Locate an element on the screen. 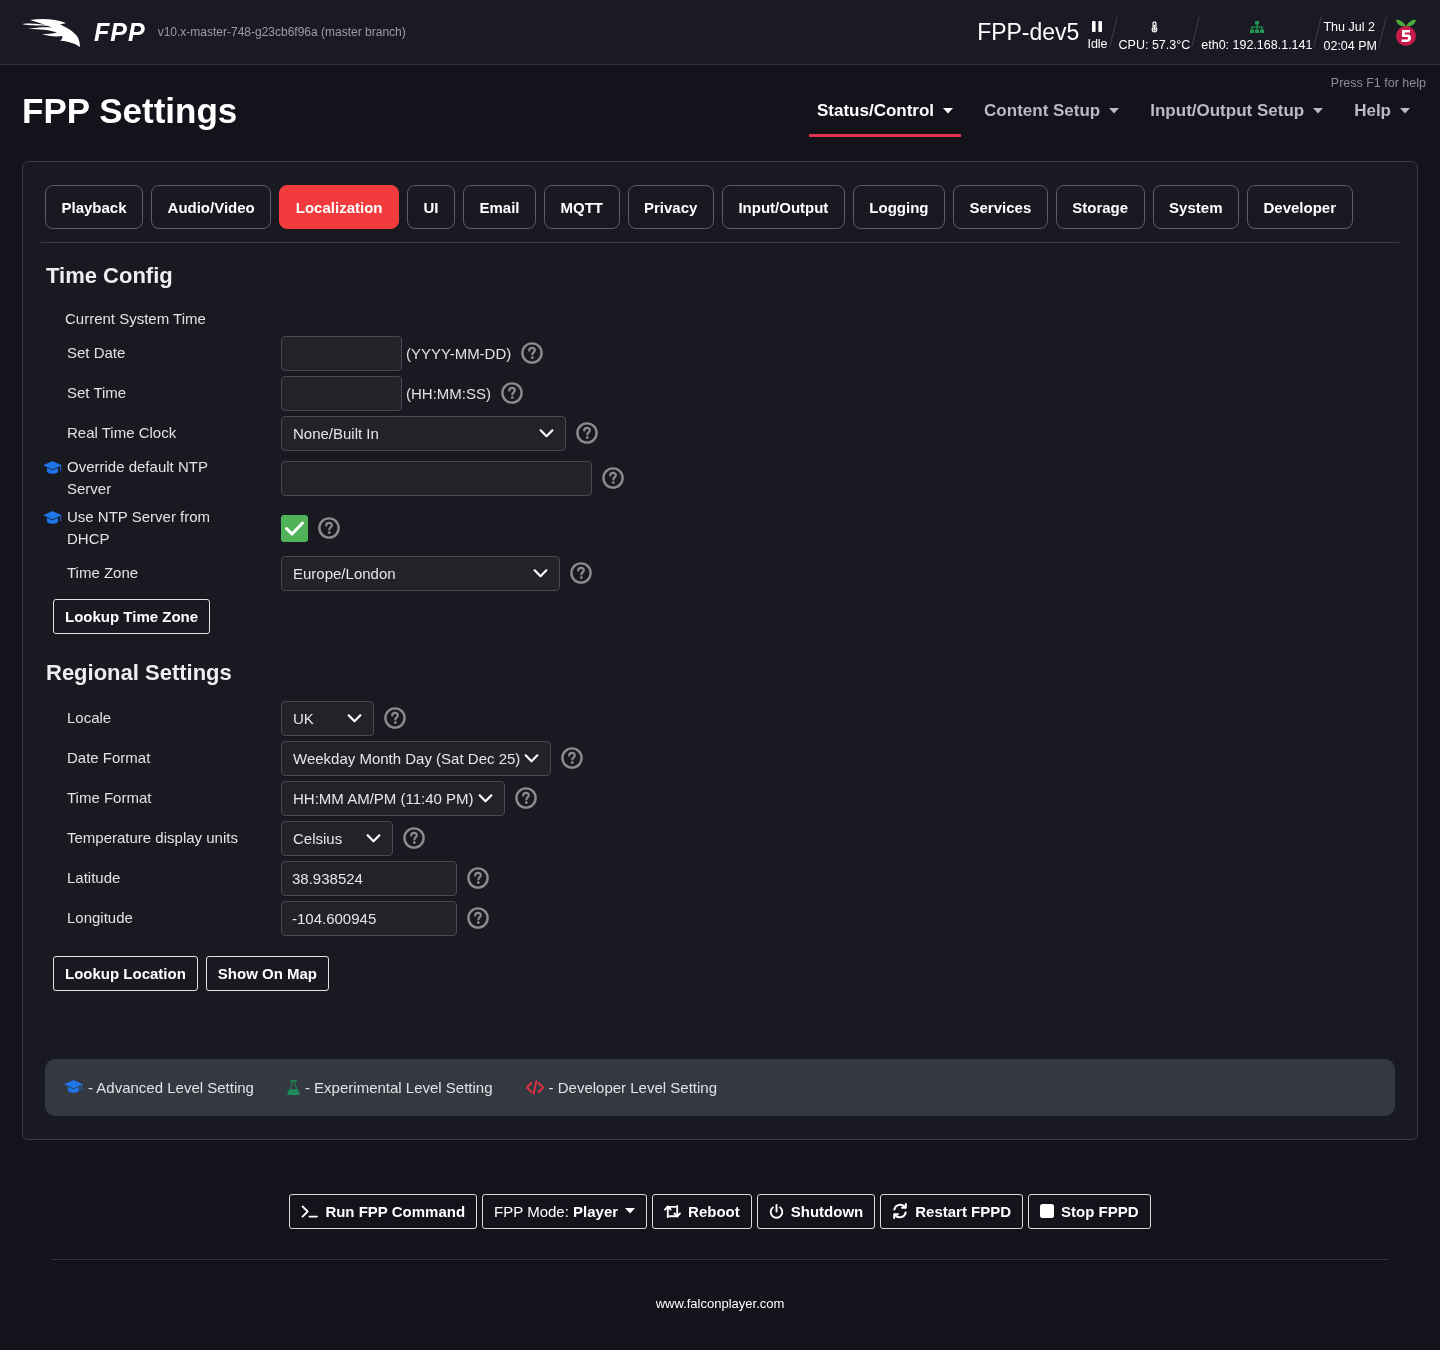 The width and height of the screenshot is (1440, 1350). thermometer-icon is located at coordinates (1154, 26).